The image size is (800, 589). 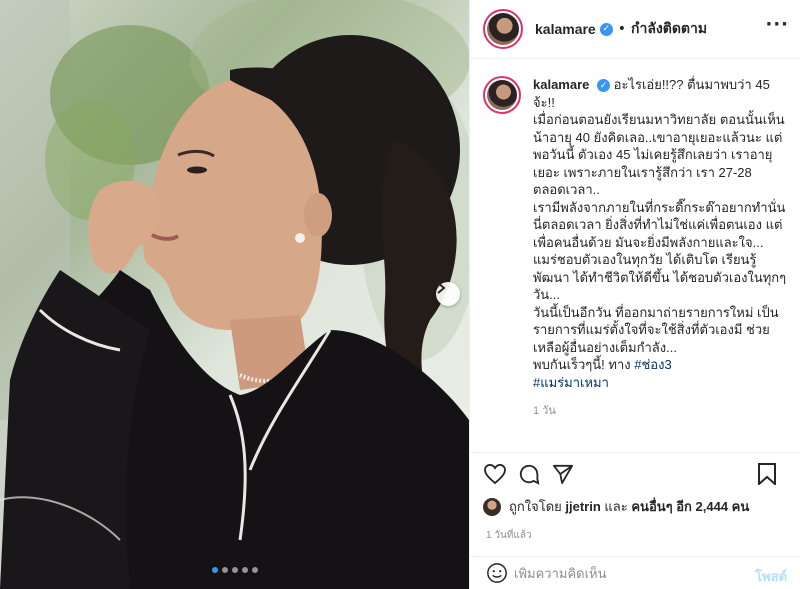 I want to click on hashtag-channel3: #ช่อง3, so click(x=652, y=364).